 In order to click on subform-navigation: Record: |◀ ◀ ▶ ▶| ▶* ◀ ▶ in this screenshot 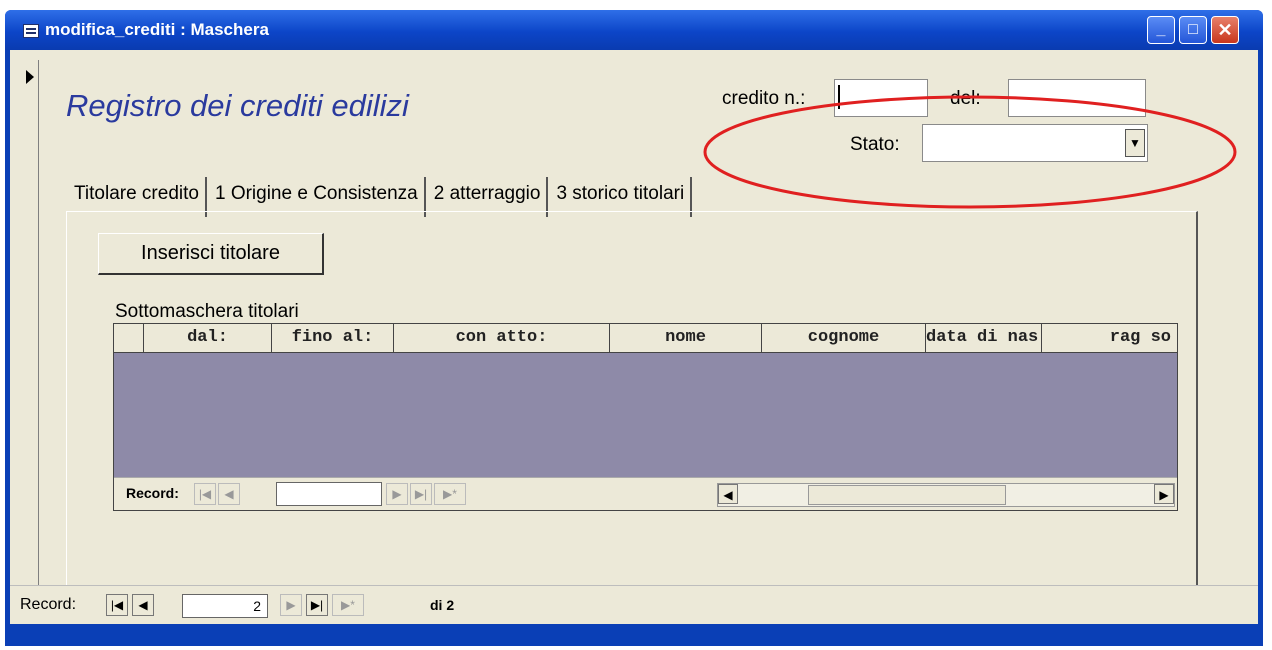, I will do `click(645, 493)`.